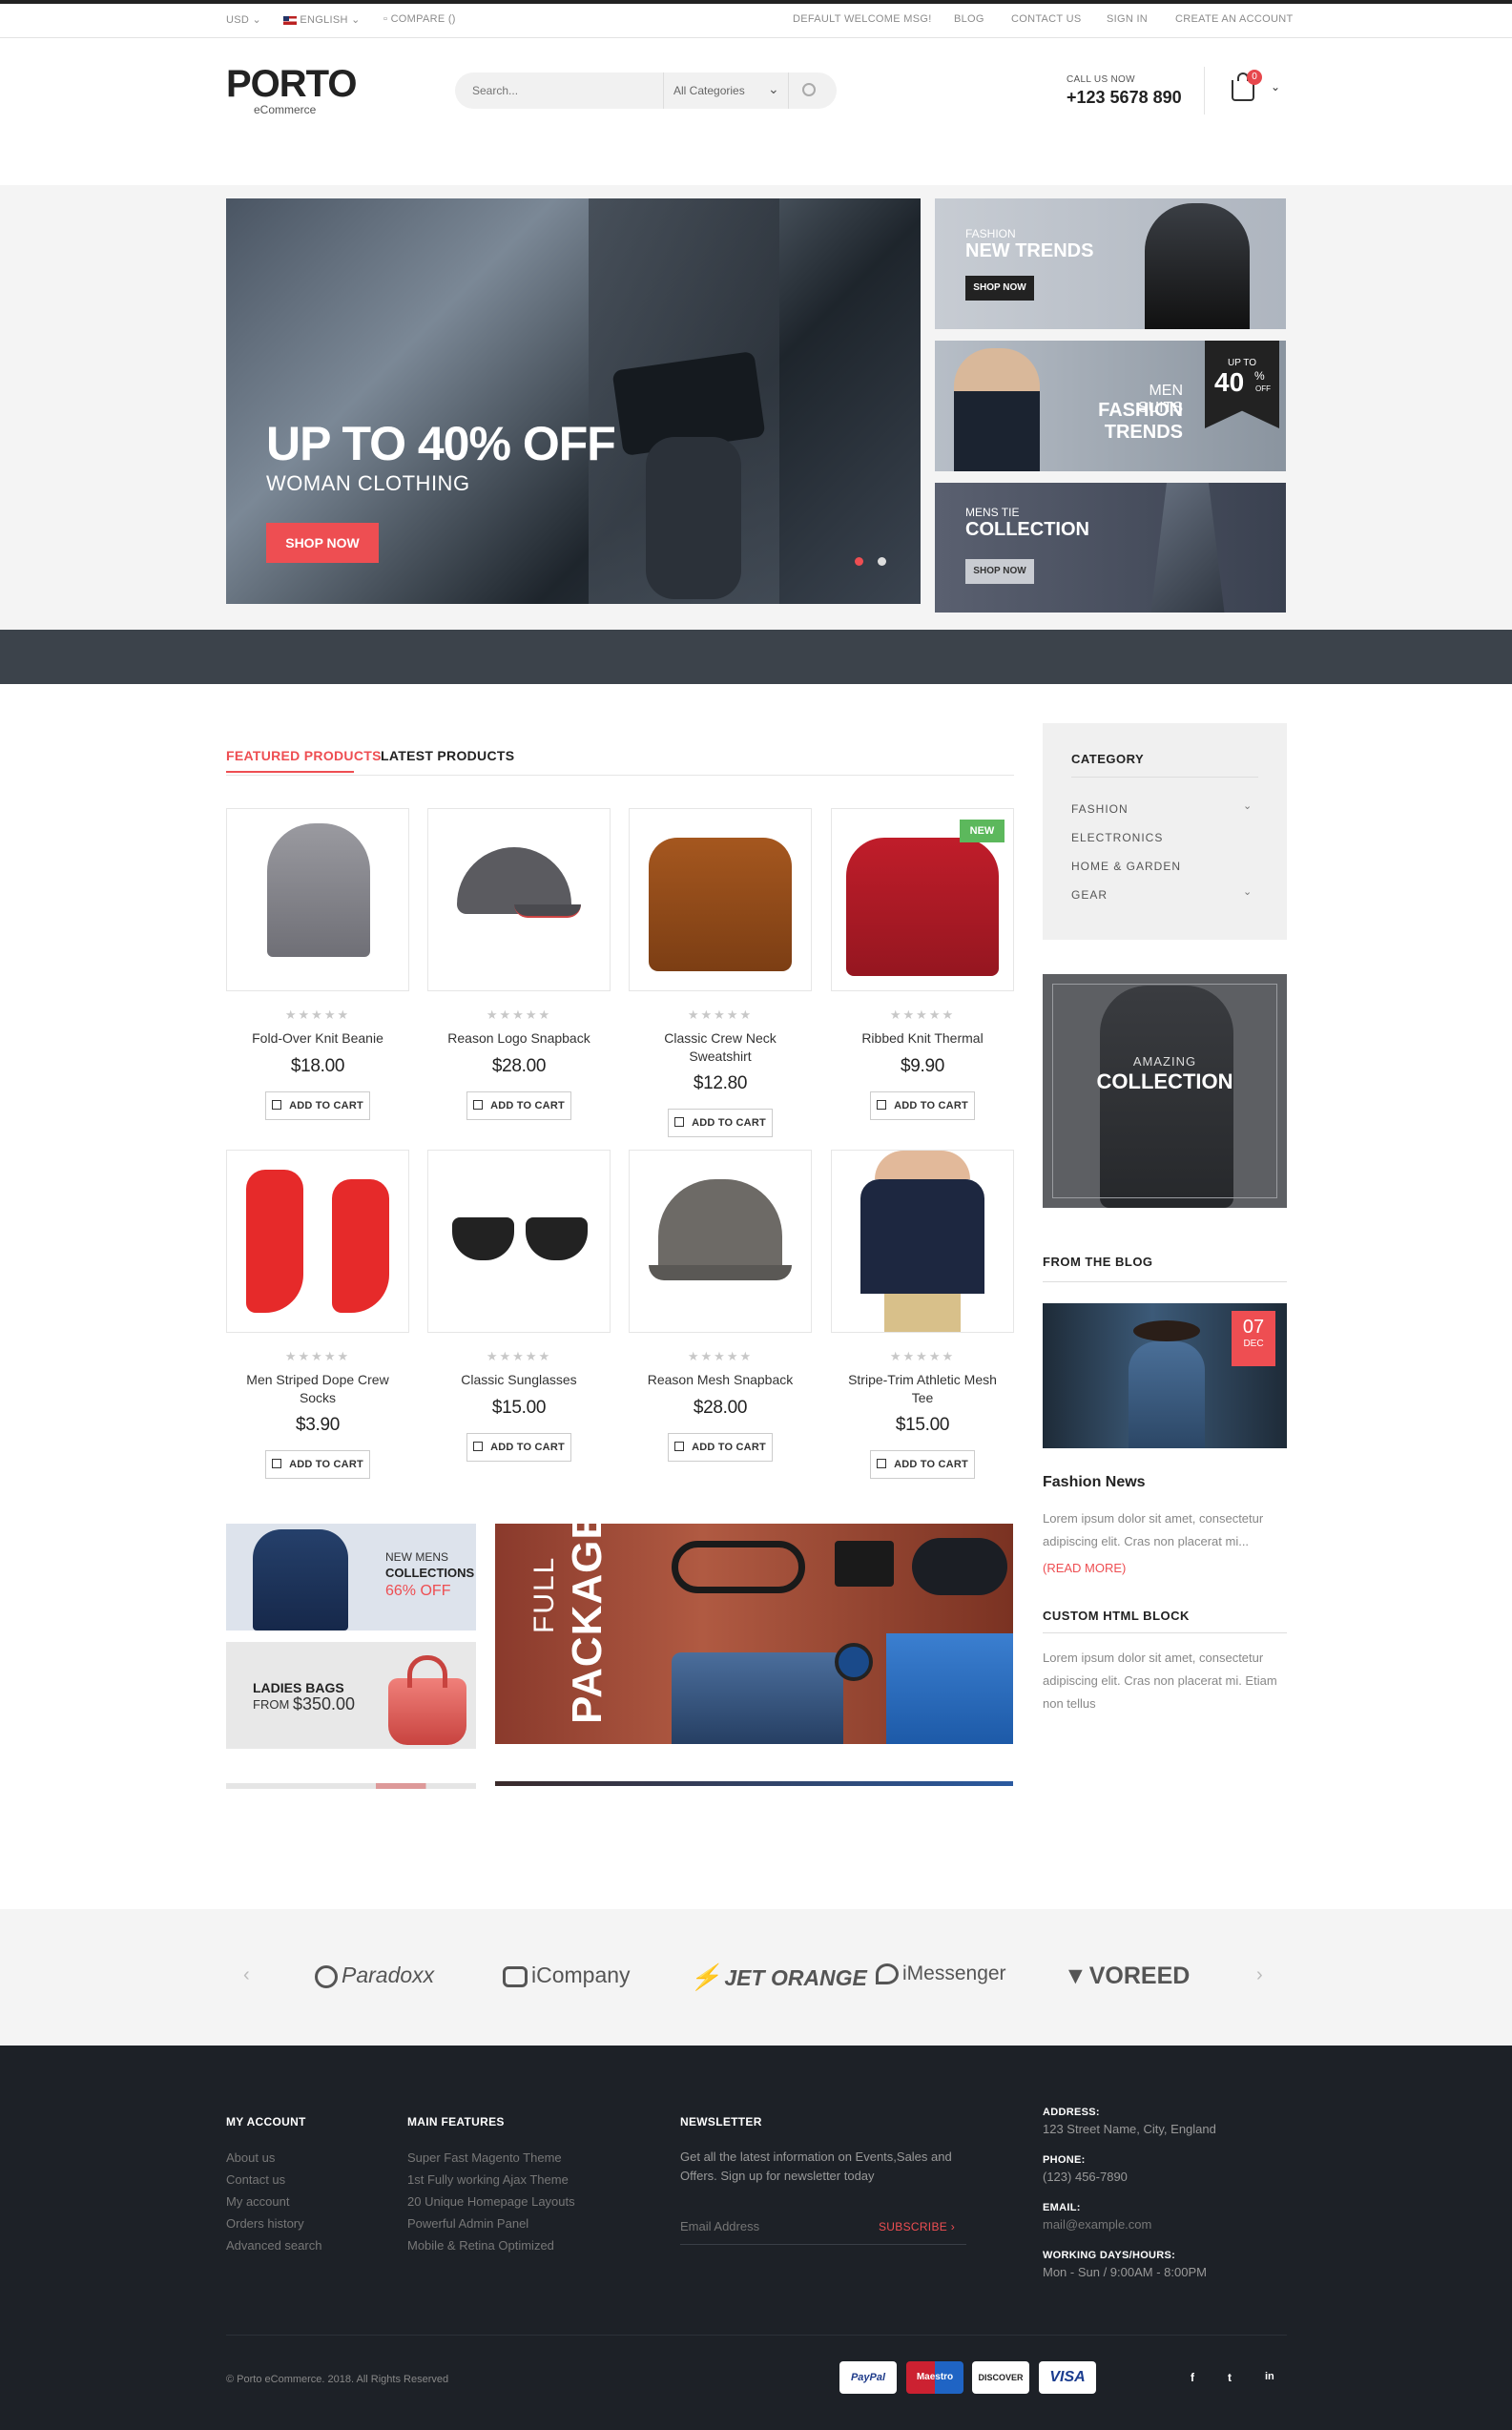 The image size is (1512, 2430). I want to click on product-name: Stripe-Trim Athletic Mesh Tee, so click(922, 1389).